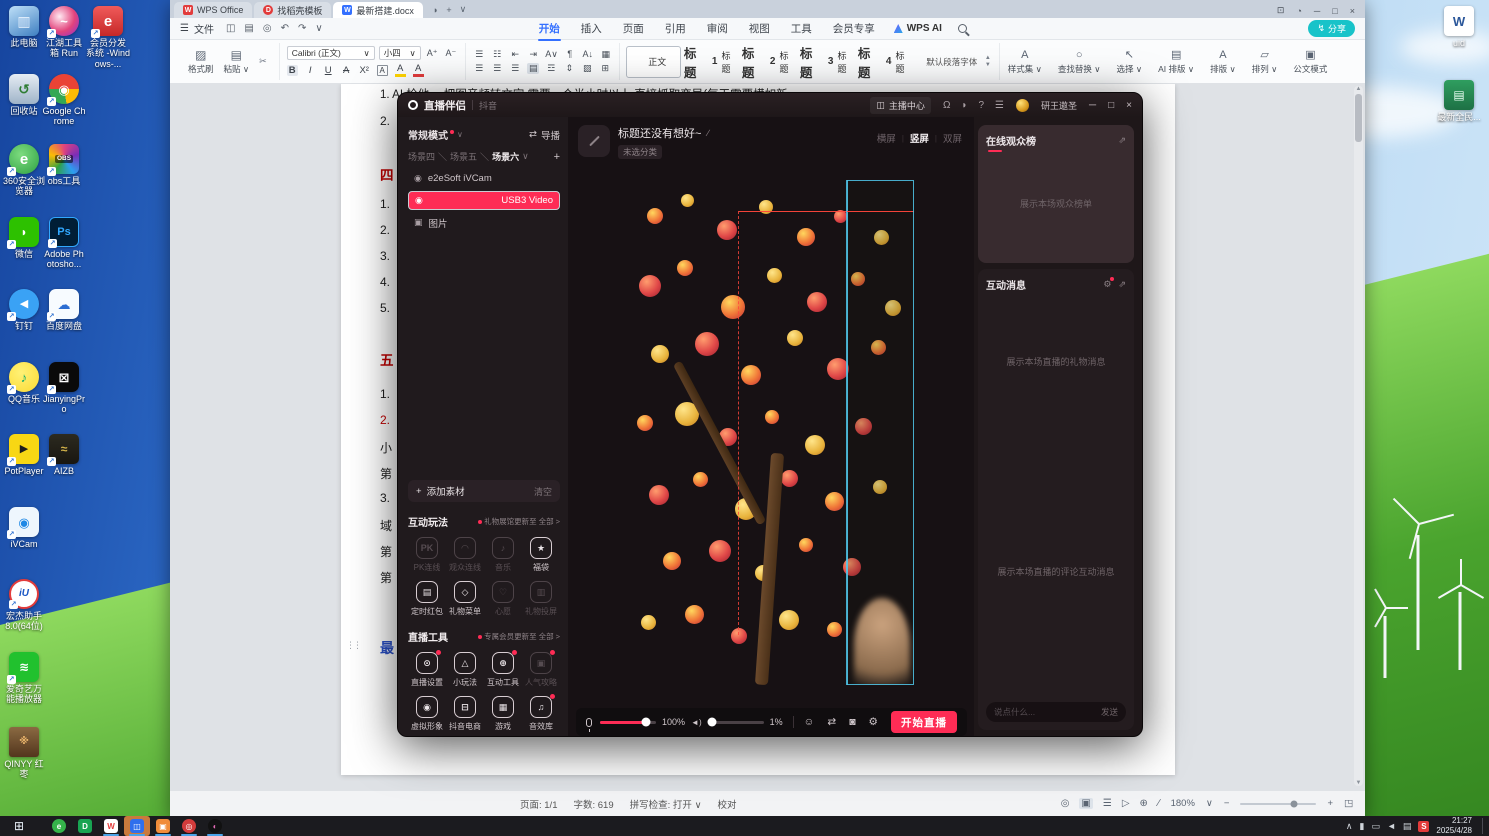 This screenshot has height=836, width=1489. I want to click on desktop-icon: ≋ 爱奇艺万能播放器, so click(24, 678).